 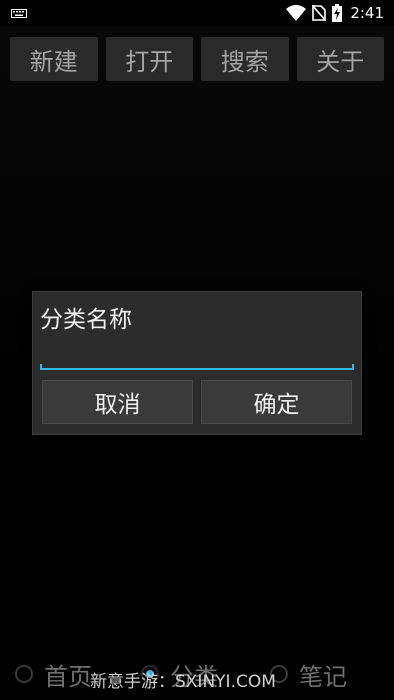 What do you see at coordinates (337, 13) in the screenshot?
I see `battery-charging-icon` at bounding box center [337, 13].